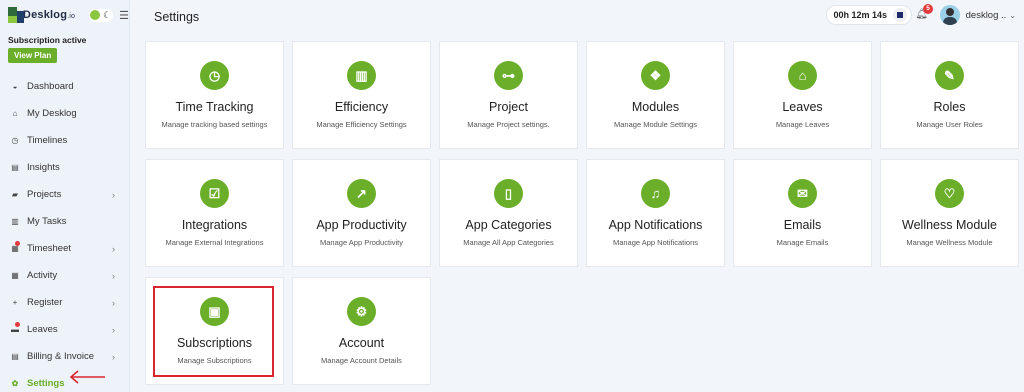 The height and width of the screenshot is (392, 1024). Describe the element at coordinates (361, 75) in the screenshot. I see `bar-chart-icon: ▥` at that location.